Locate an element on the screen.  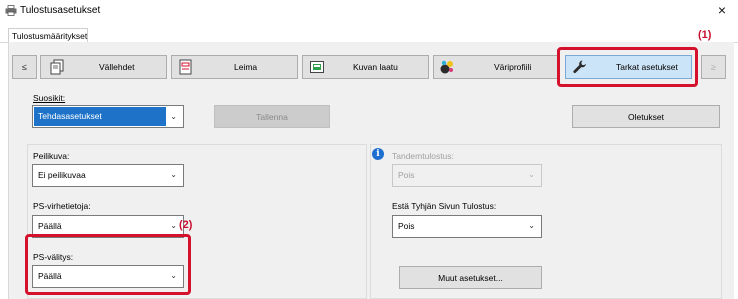
defaults-button: Oletukset is located at coordinates (646, 116).